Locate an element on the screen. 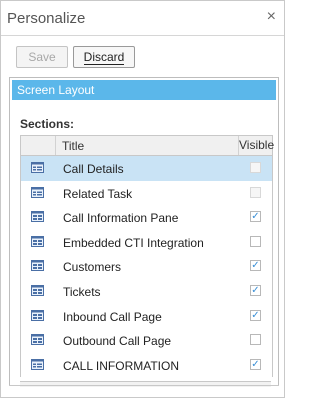 The height and width of the screenshot is (398, 320). close-icon: × is located at coordinates (271, 17).